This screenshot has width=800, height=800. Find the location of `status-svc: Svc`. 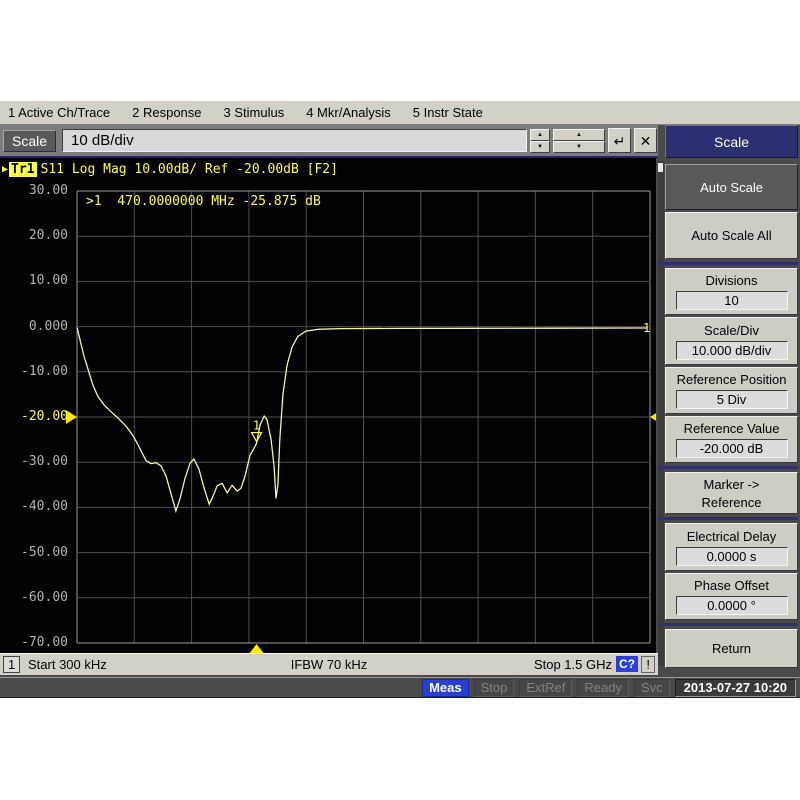

status-svc: Svc is located at coordinates (651, 687).